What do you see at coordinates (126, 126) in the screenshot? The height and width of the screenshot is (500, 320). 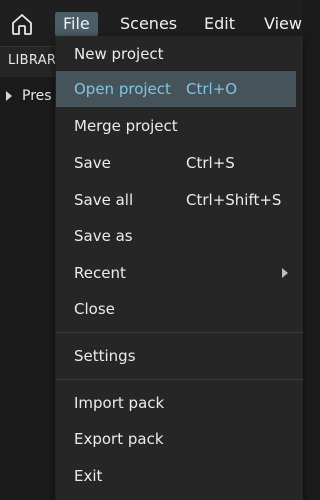 I see `menu-item-label: Merge project` at bounding box center [126, 126].